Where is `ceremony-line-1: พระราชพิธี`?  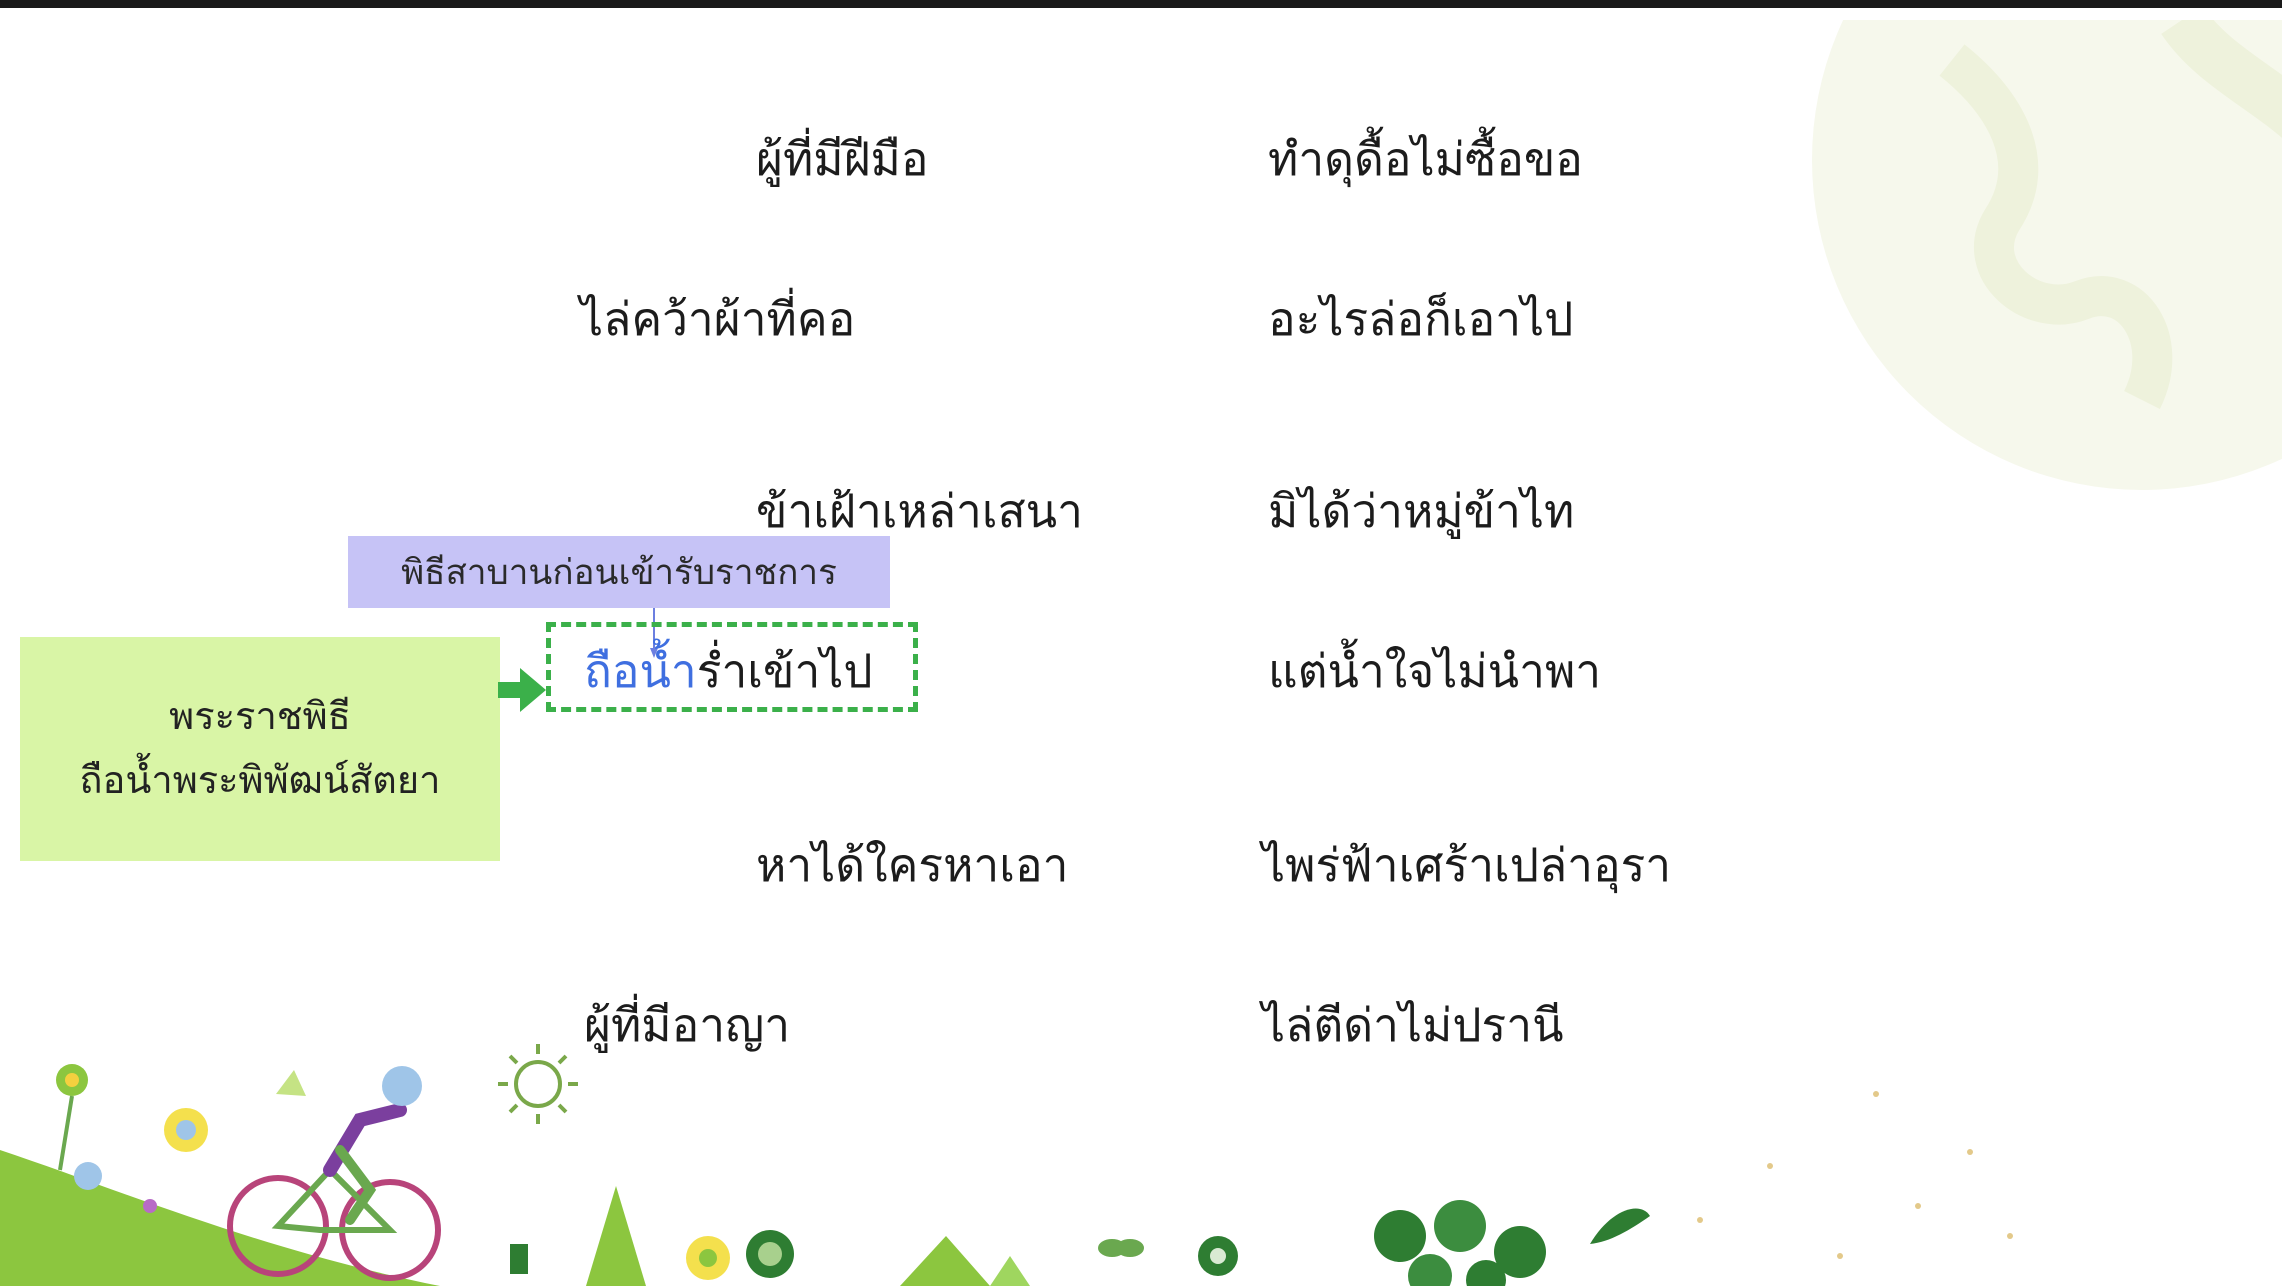 ceremony-line-1: พระราชพิธี is located at coordinates (260, 716).